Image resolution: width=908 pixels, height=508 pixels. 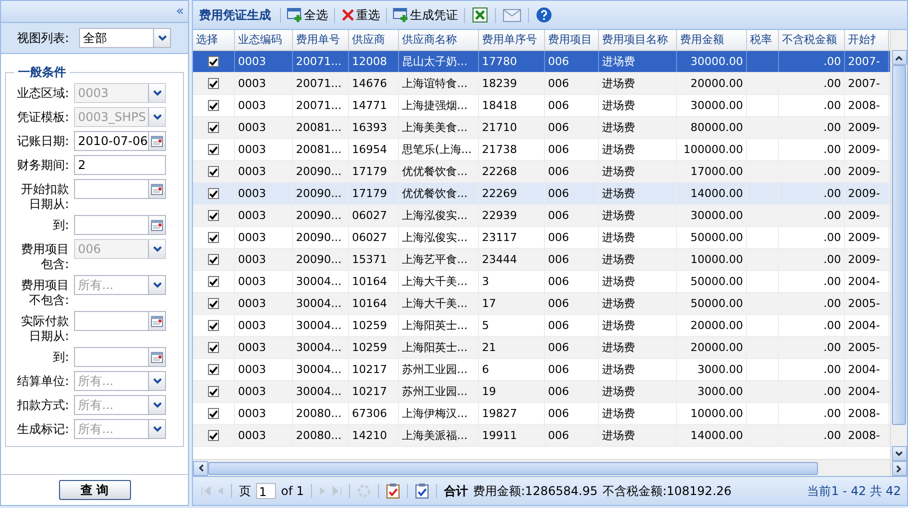 I want to click on table-row: 0003 20090... 15371 上海艺平食... 23444 006 进场费 10000.00 .00 2009-, so click(x=541, y=260).